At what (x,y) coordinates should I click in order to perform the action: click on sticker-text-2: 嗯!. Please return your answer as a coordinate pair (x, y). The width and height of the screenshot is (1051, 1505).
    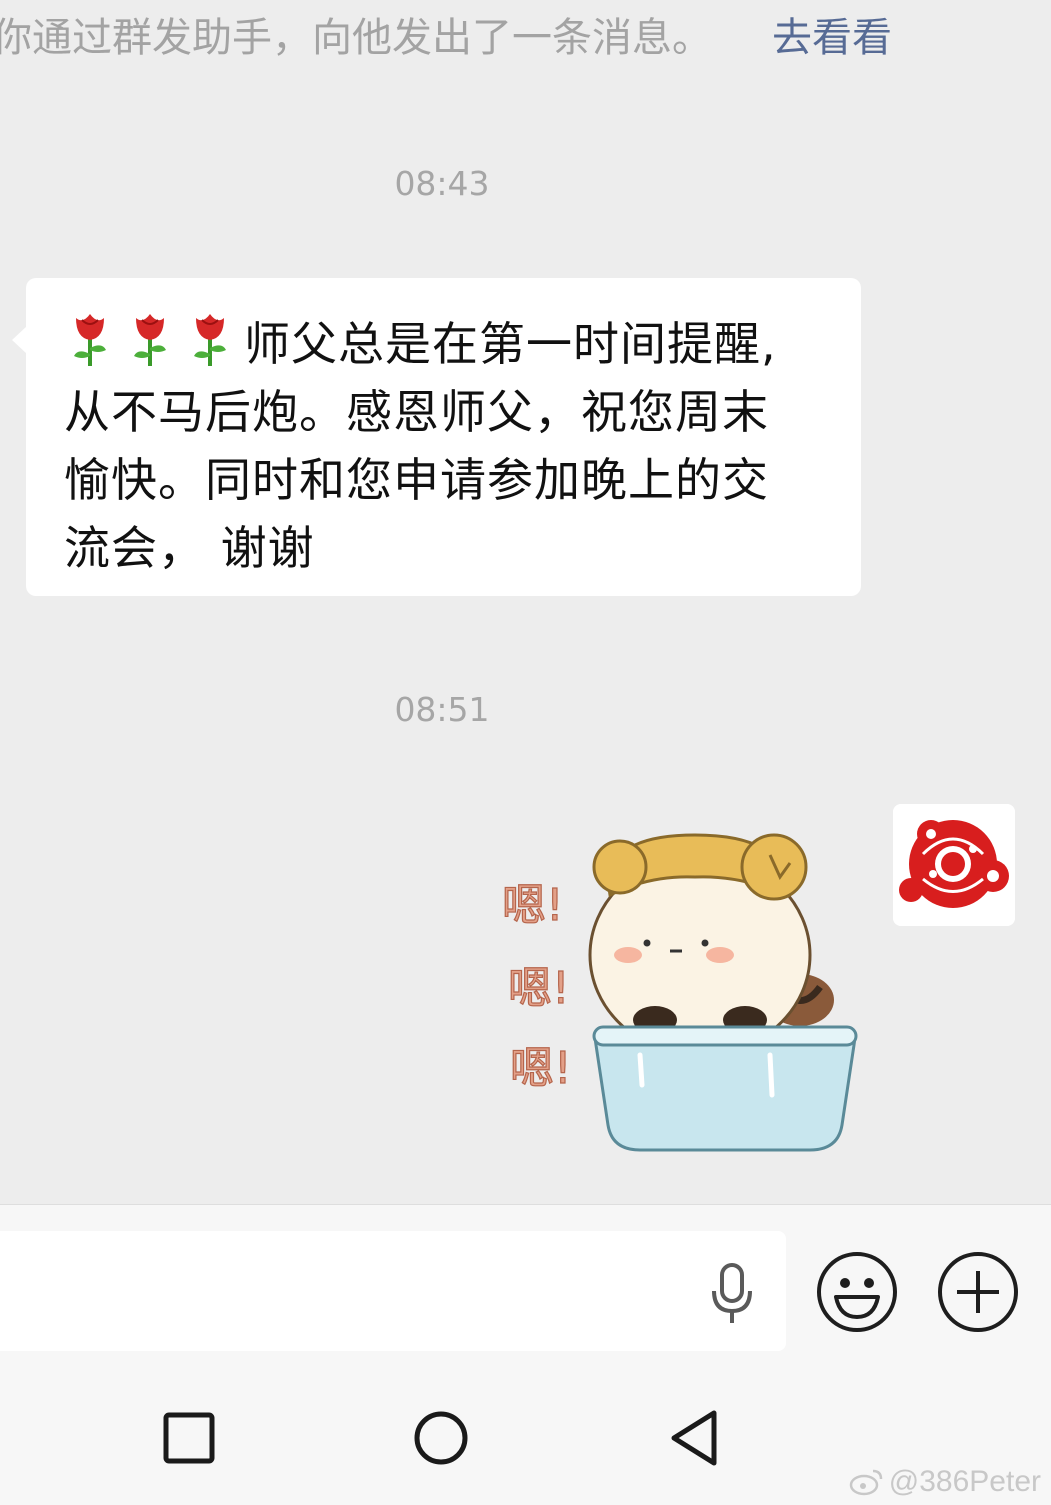
    Looking at the image, I should click on (539, 988).